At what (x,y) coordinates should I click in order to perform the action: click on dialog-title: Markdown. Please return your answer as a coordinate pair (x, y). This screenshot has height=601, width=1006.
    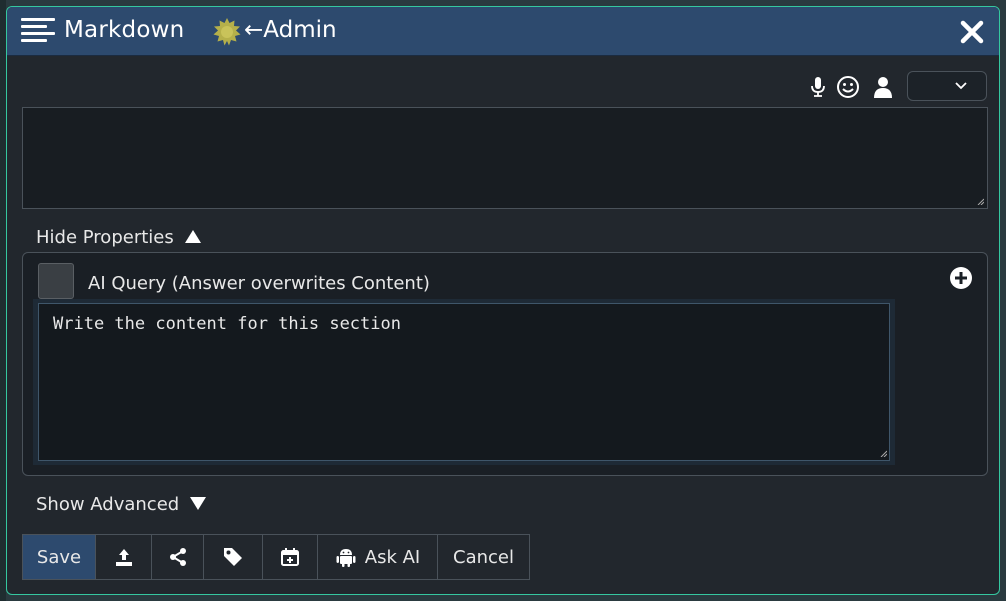
    Looking at the image, I should click on (124, 30).